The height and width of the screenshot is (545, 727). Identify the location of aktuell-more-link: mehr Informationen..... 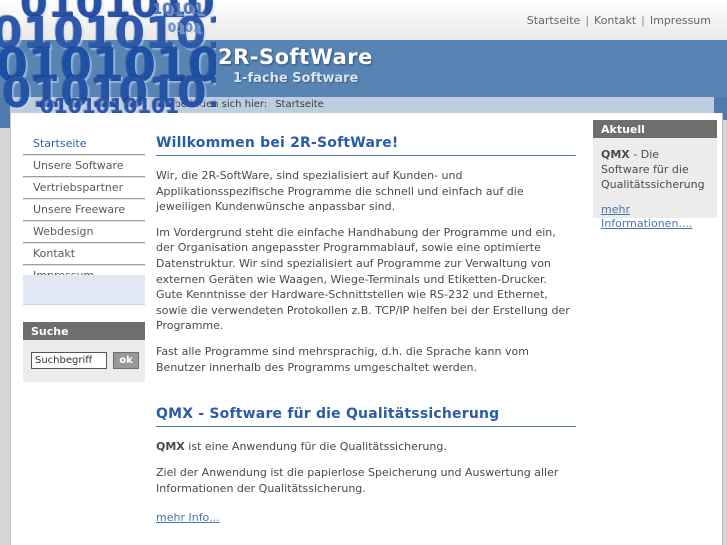
(655, 218).